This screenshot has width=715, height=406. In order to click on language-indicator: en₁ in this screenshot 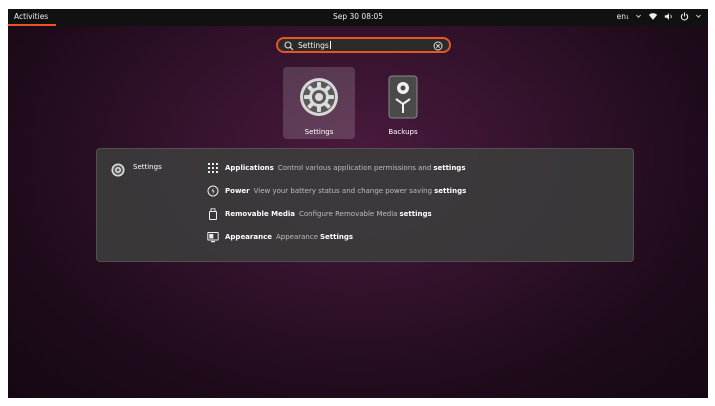, I will do `click(623, 16)`.